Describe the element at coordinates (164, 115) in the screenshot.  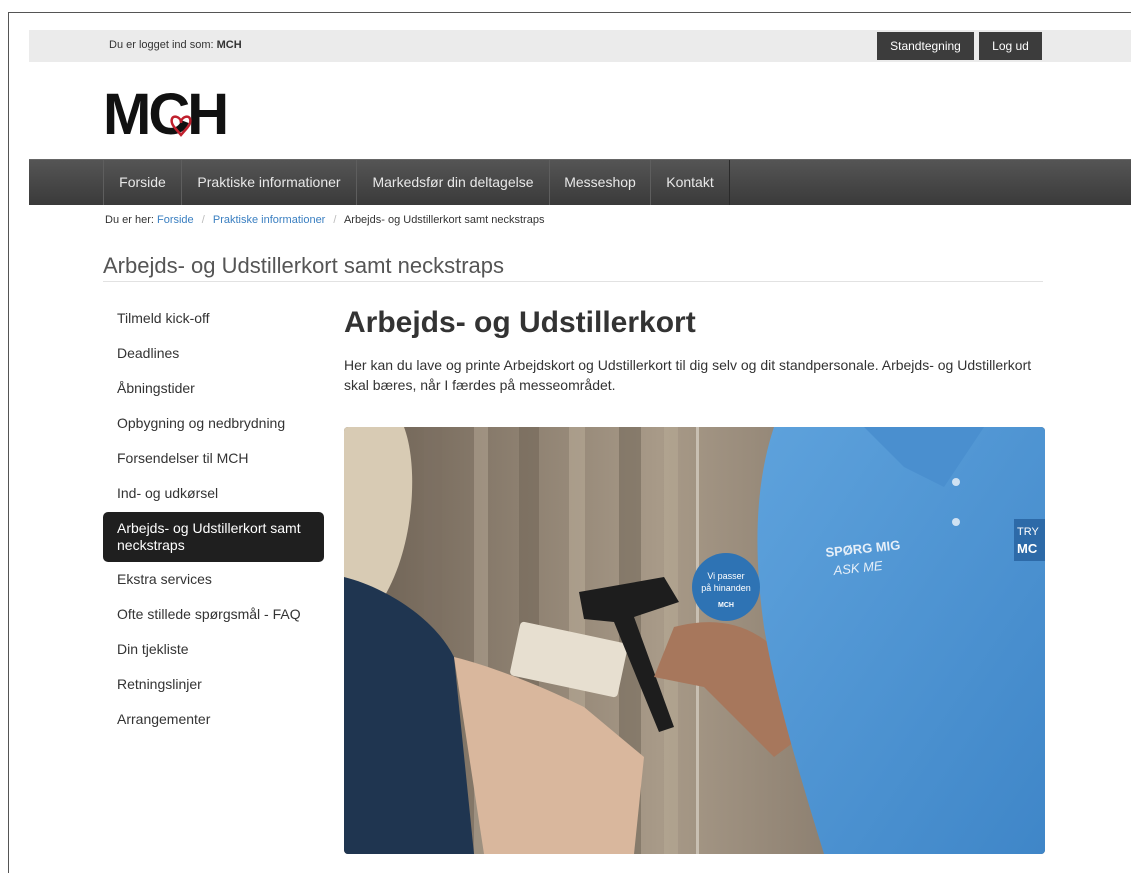
I see `logo-text: MCH` at that location.